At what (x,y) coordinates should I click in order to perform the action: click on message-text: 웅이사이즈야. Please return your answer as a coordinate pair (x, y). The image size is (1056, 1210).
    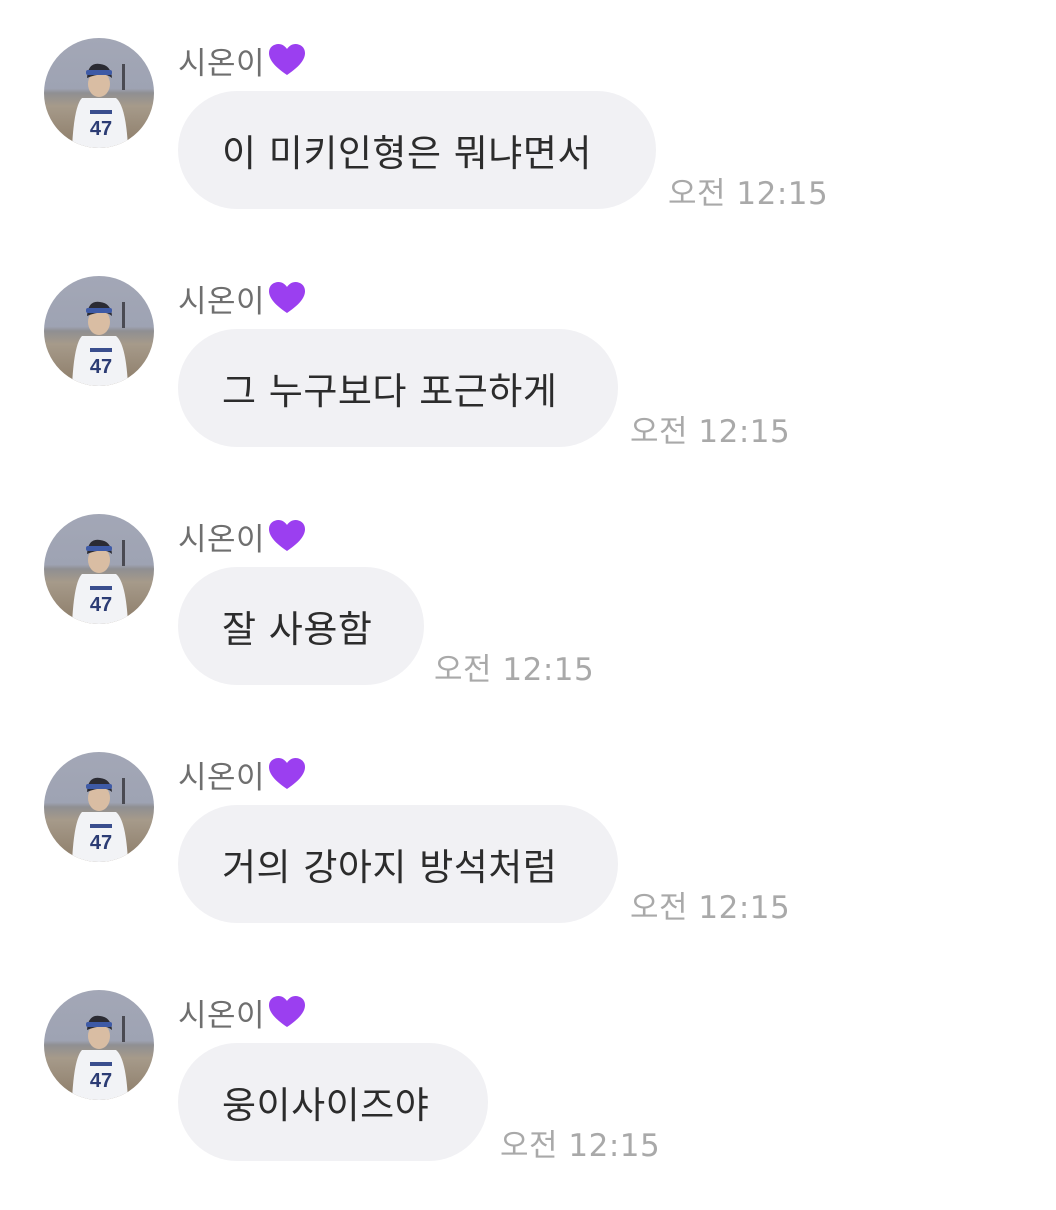
    Looking at the image, I should click on (326, 1105).